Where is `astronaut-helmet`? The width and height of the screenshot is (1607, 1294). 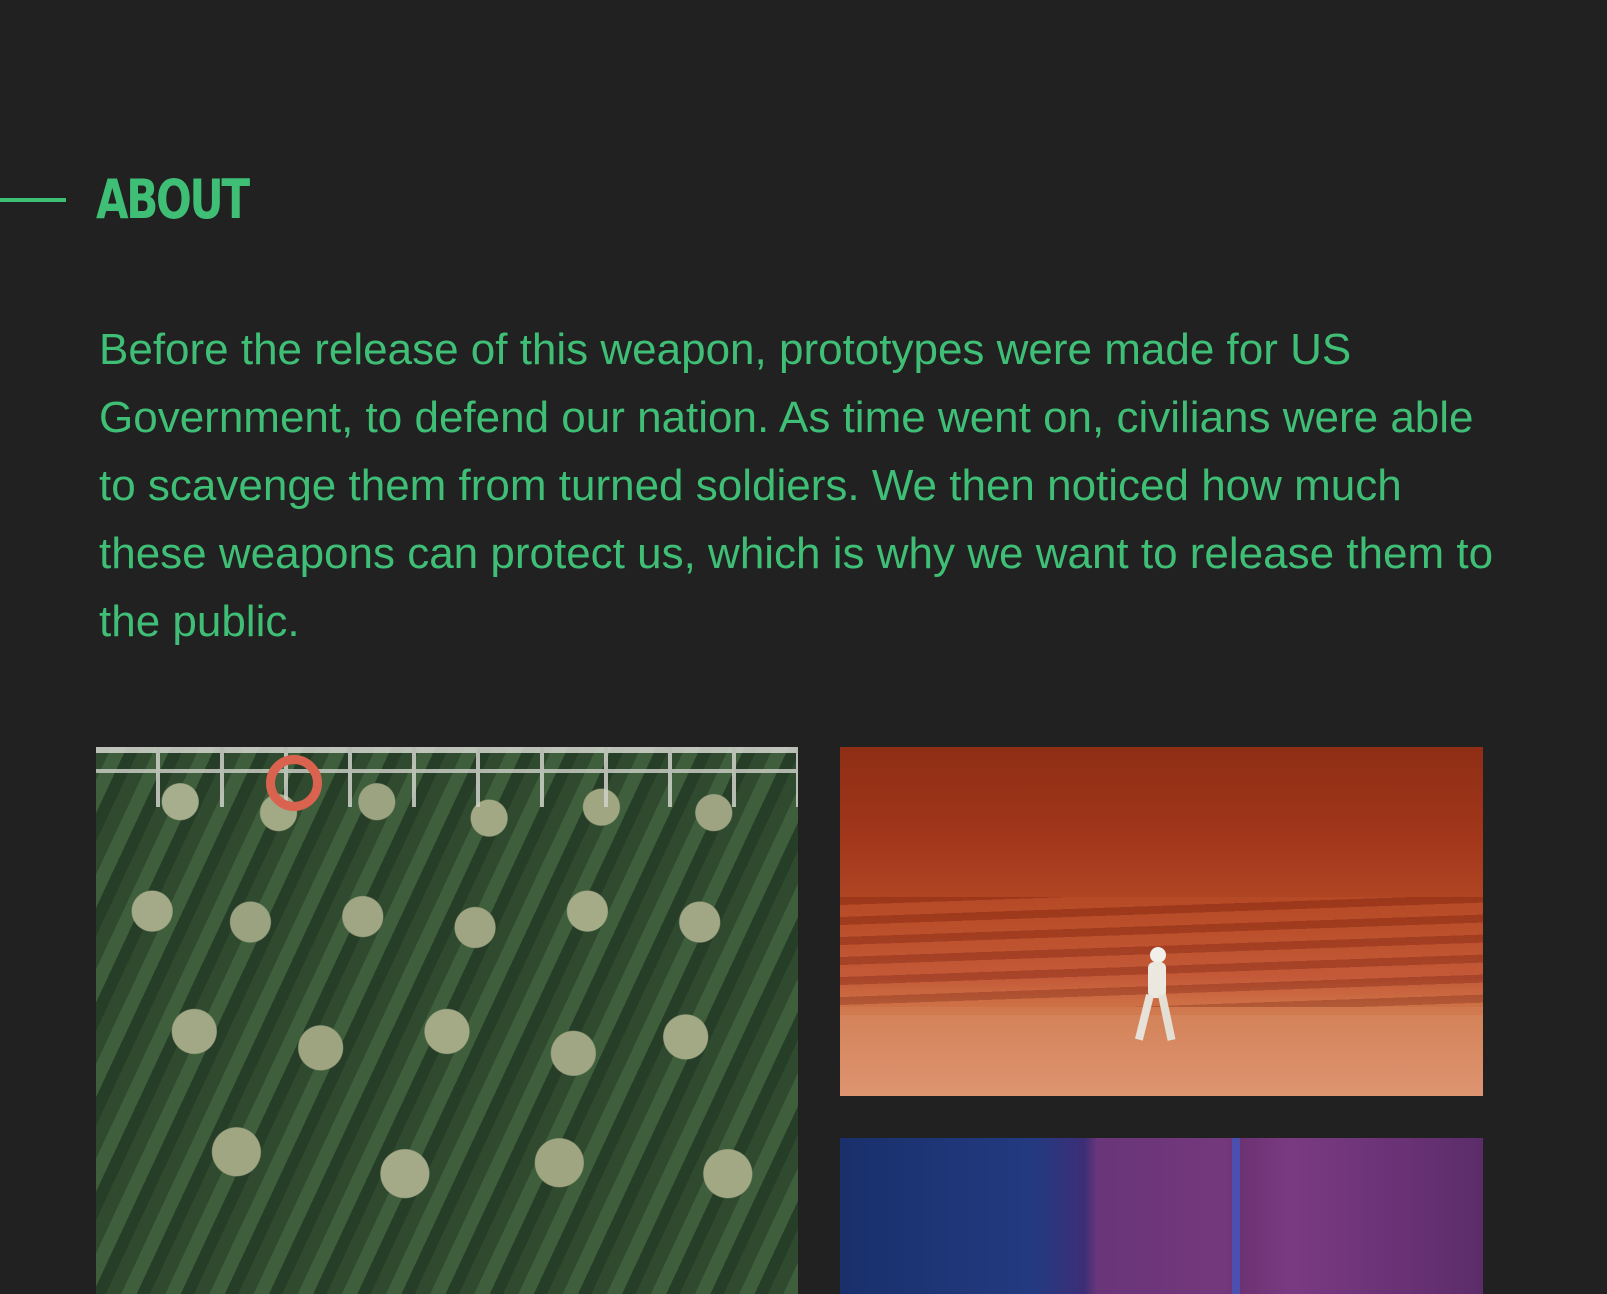 astronaut-helmet is located at coordinates (1158, 955).